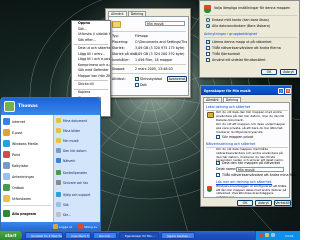 The image size is (320, 240). I want to click on place-my-pictures: Mina bilder, so click(78, 130).